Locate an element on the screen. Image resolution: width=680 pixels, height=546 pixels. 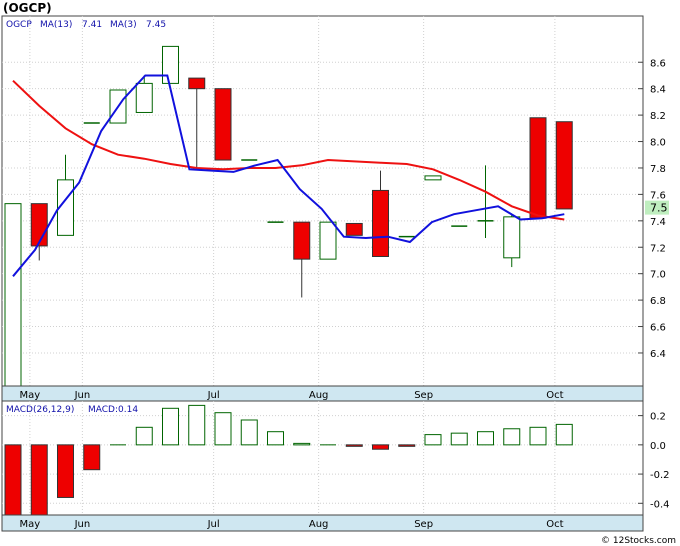
price-month-label: Jul is located at coordinates (213, 395).